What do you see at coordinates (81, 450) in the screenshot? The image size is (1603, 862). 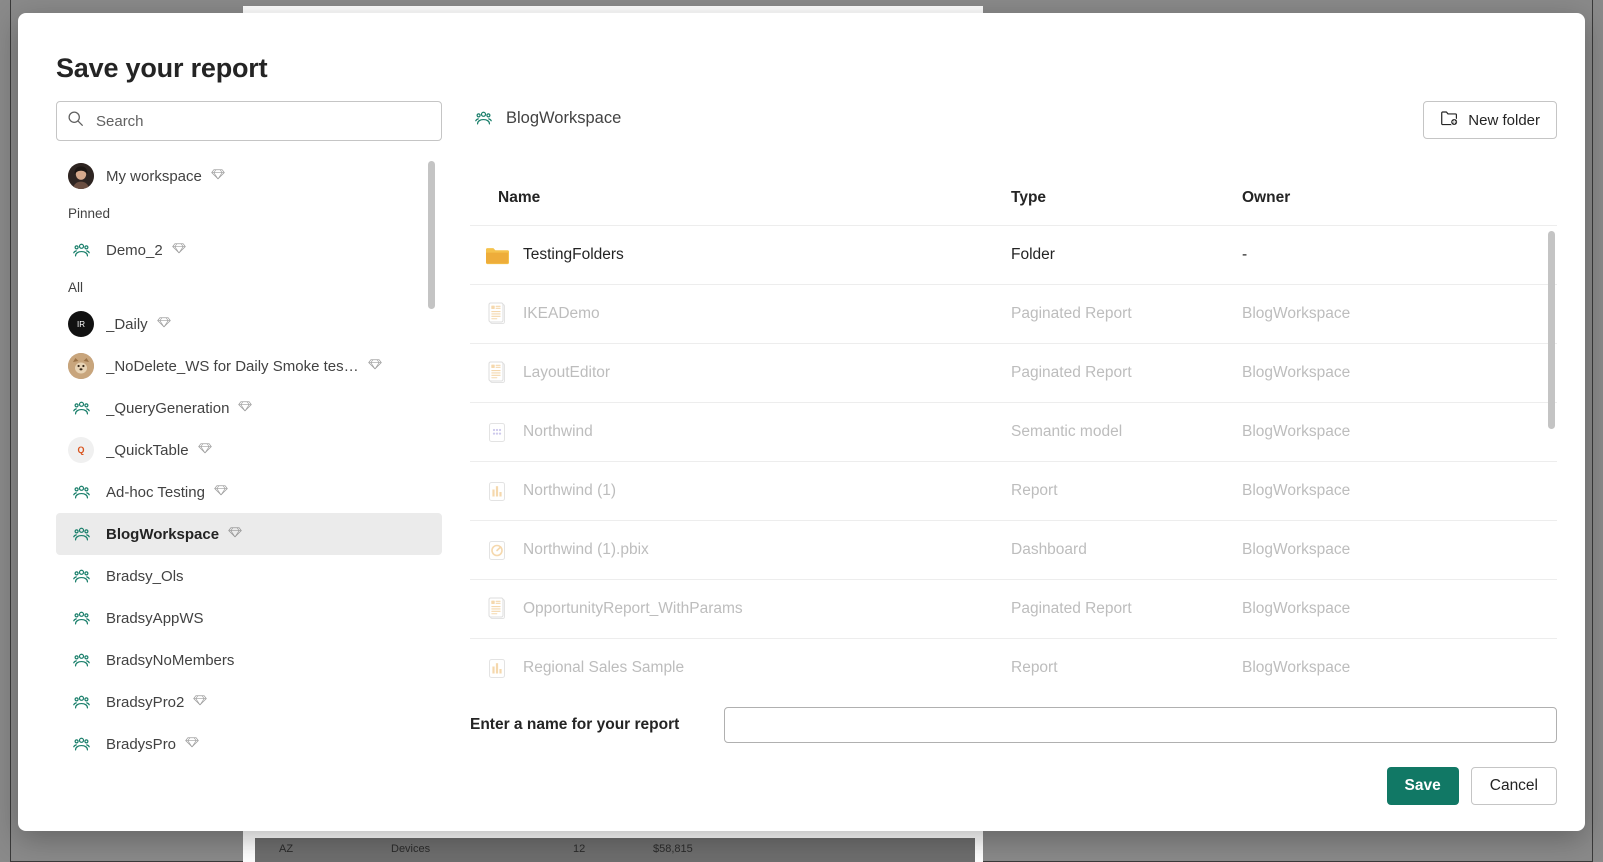 I see `avatar: Q` at bounding box center [81, 450].